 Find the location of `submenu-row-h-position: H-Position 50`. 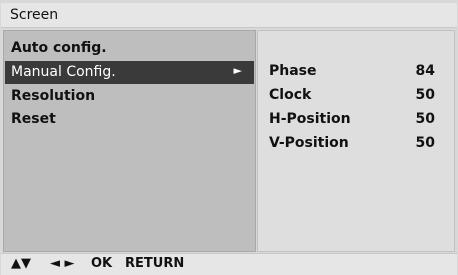

submenu-row-h-position: H-Position 50 is located at coordinates (356, 119).